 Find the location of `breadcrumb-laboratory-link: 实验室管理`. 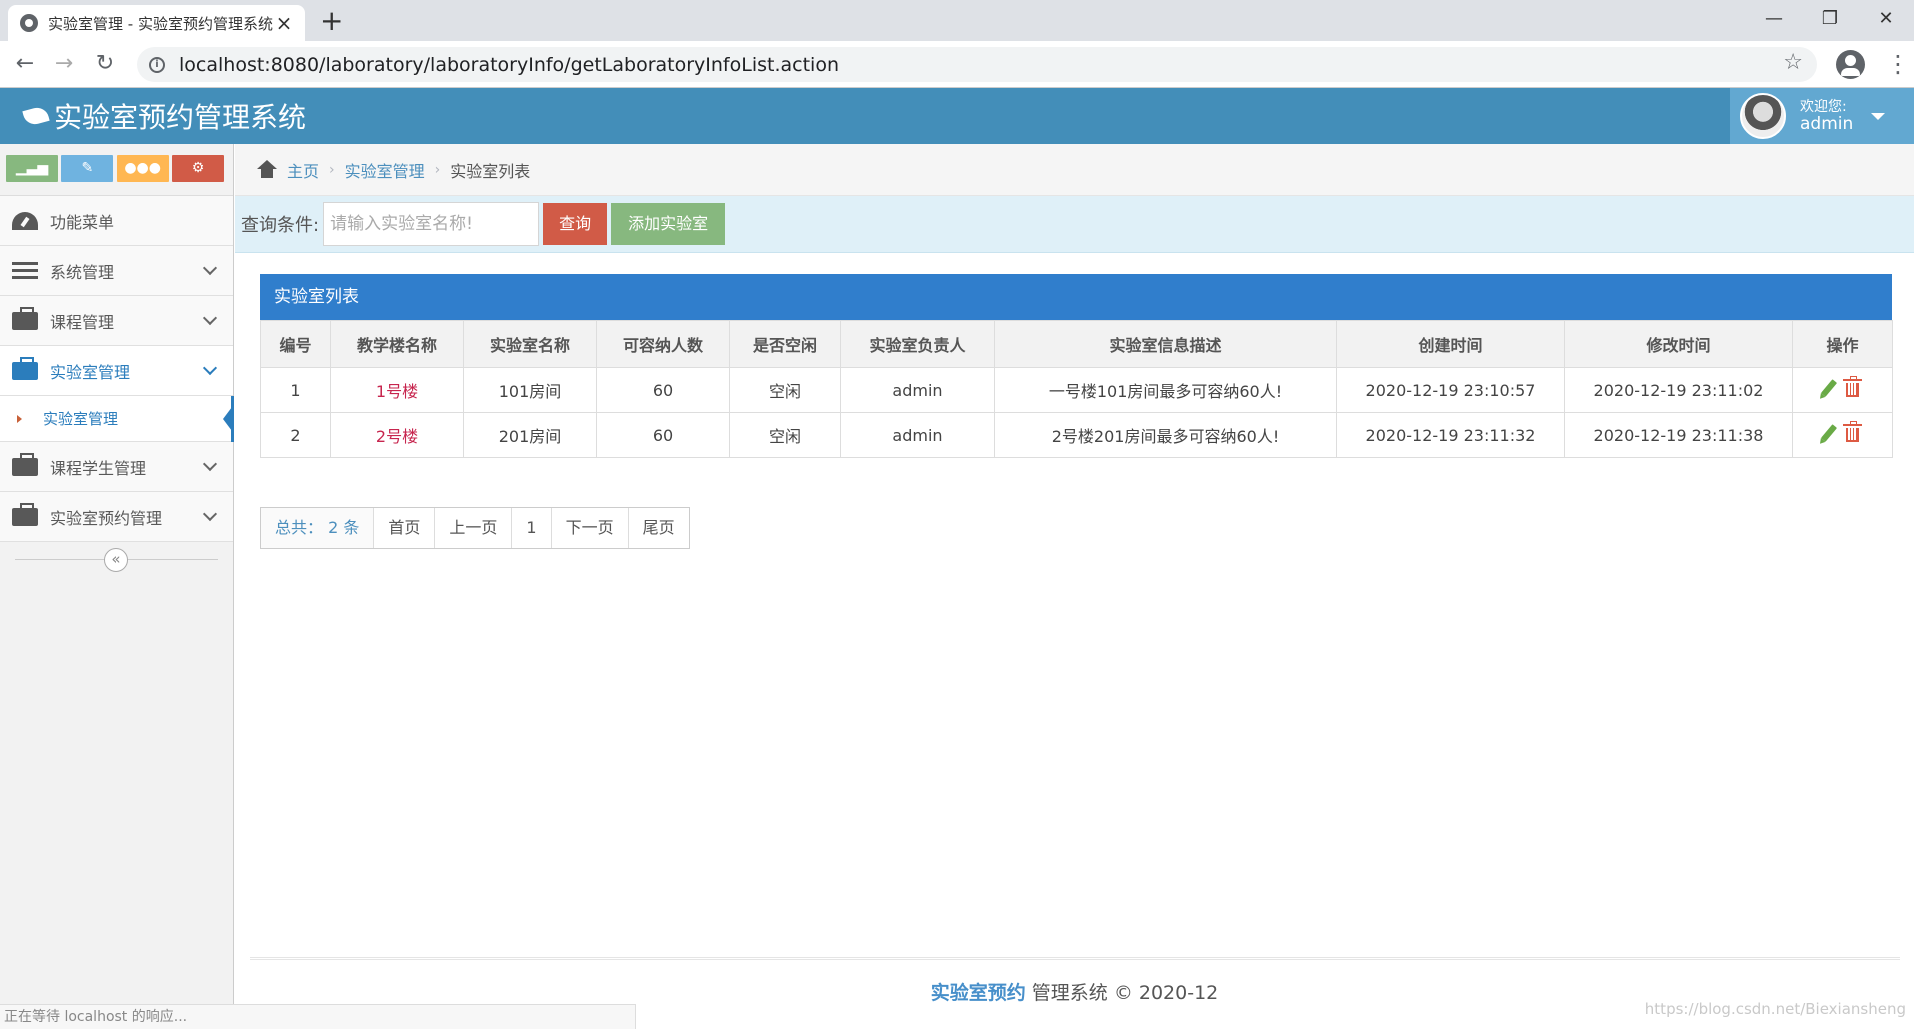

breadcrumb-laboratory-link: 实验室管理 is located at coordinates (385, 170).